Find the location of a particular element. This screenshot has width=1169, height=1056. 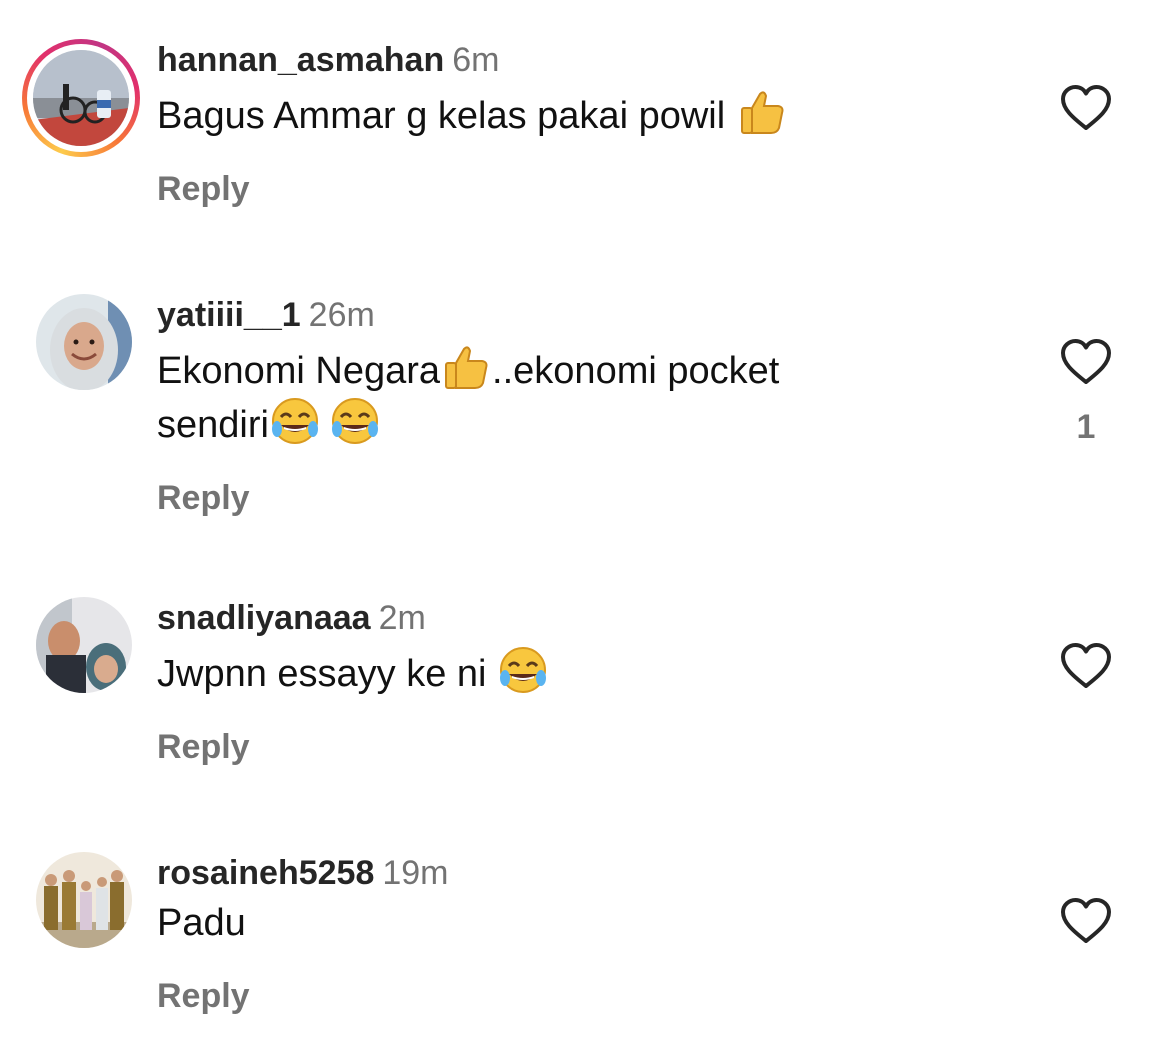

like-area: 1 is located at coordinates (1086, 392).